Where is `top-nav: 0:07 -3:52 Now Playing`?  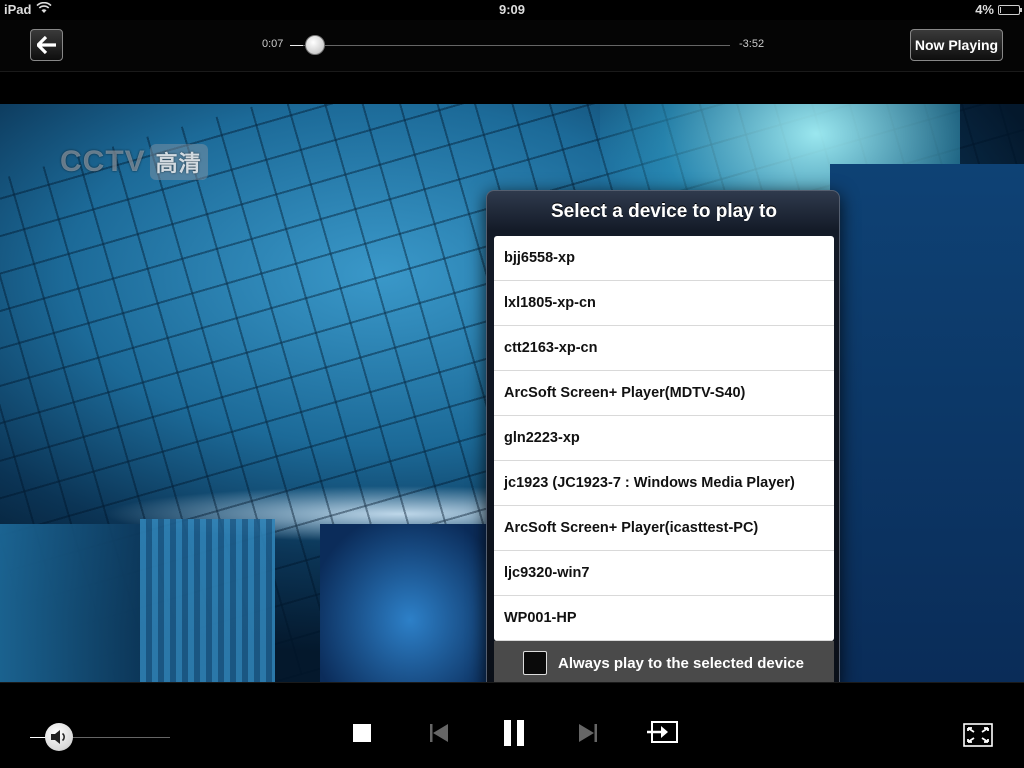
top-nav: 0:07 -3:52 Now Playing is located at coordinates (512, 46).